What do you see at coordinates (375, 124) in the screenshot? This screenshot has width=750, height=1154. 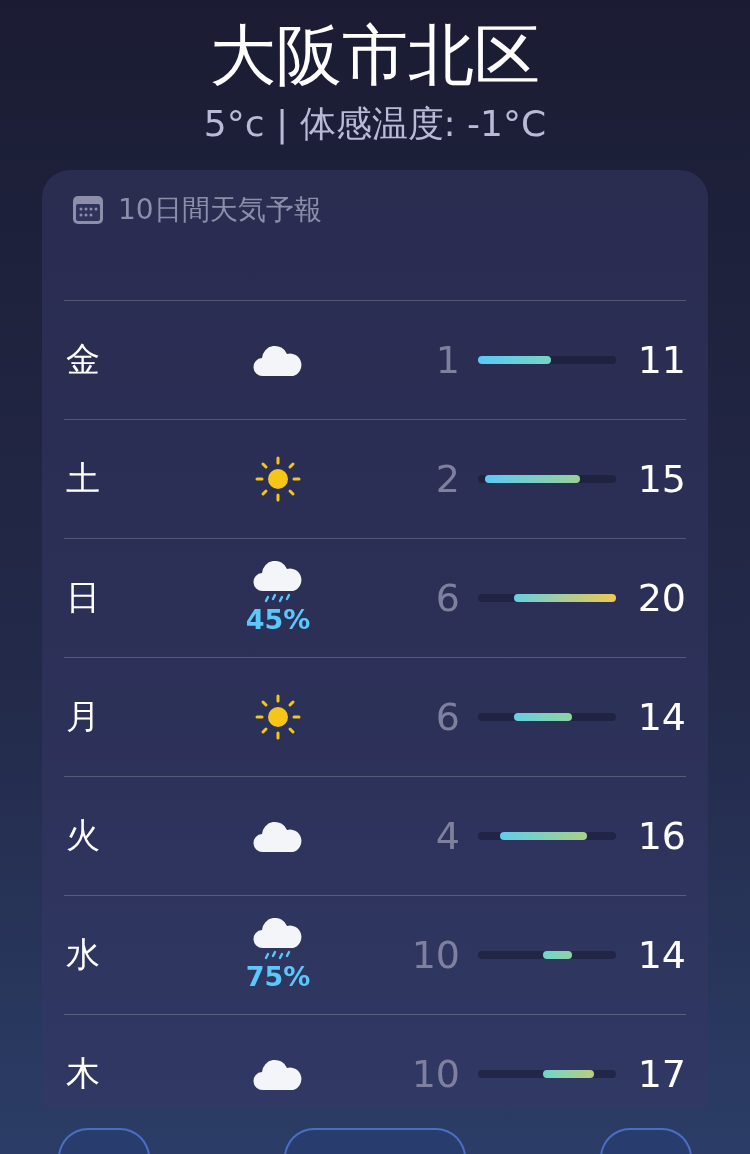 I see `temperature-summary: 5°c | 体感温度: -1°C` at bounding box center [375, 124].